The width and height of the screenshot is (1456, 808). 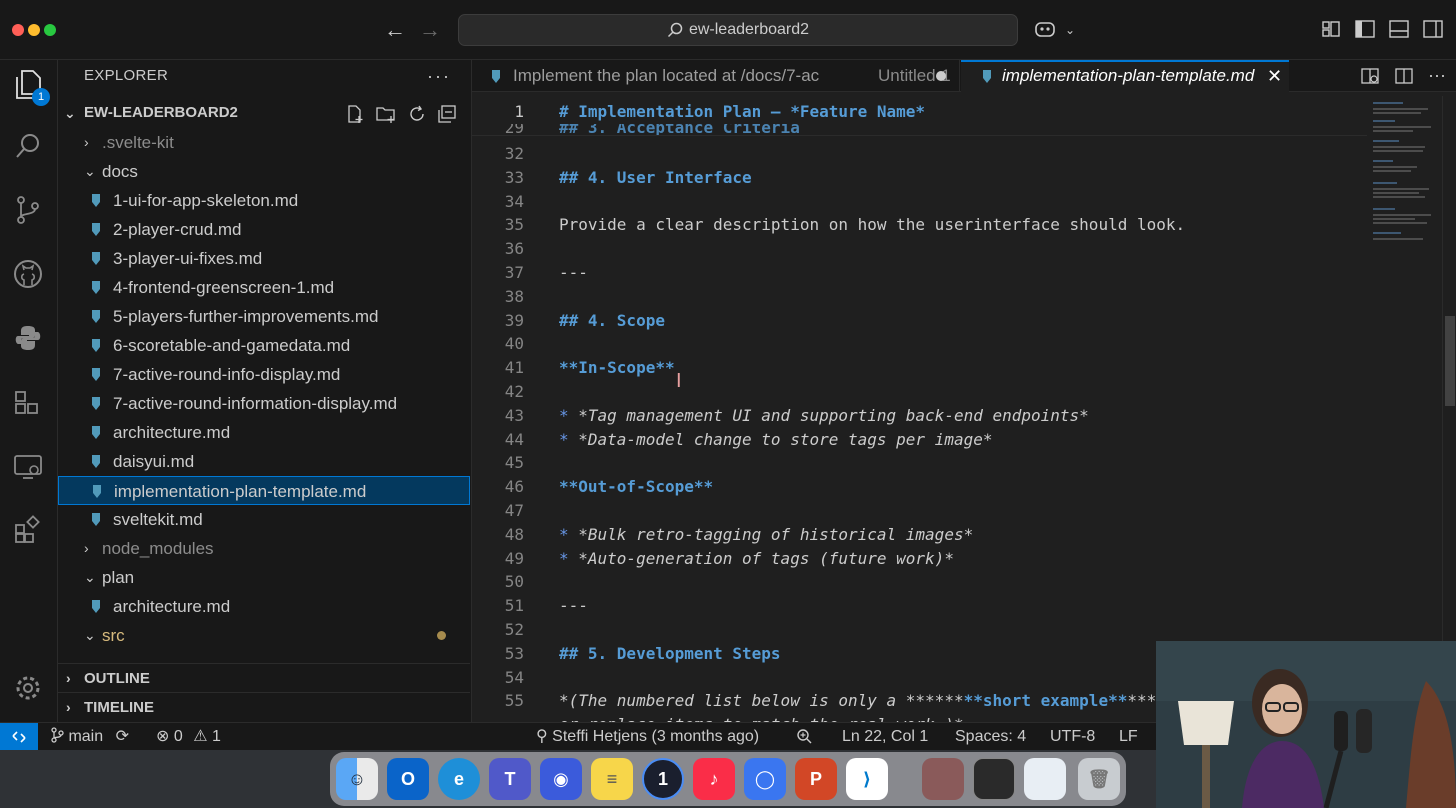 I want to click on extensions-icon, so click(x=28, y=402).